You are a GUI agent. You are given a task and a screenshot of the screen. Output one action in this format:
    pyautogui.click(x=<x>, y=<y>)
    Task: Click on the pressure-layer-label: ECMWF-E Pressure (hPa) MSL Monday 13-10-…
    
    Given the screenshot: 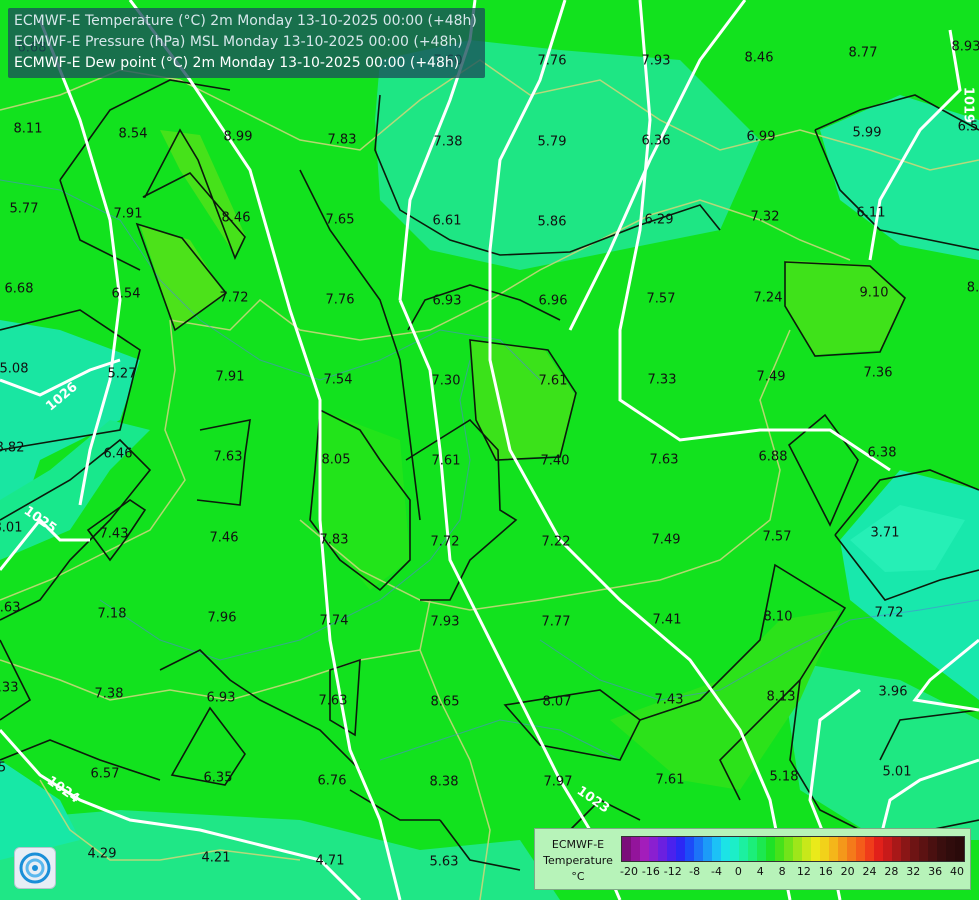 What is the action you would take?
    pyautogui.click(x=245, y=42)
    